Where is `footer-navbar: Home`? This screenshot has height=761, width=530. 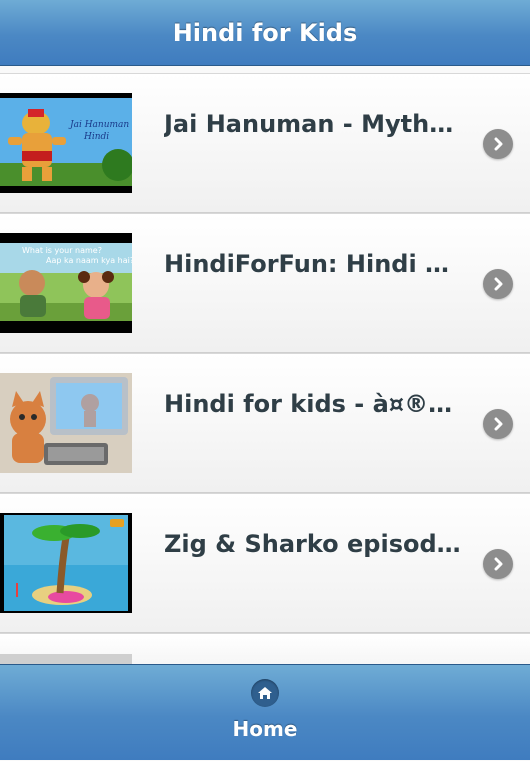
footer-navbar: Home is located at coordinates (265, 712).